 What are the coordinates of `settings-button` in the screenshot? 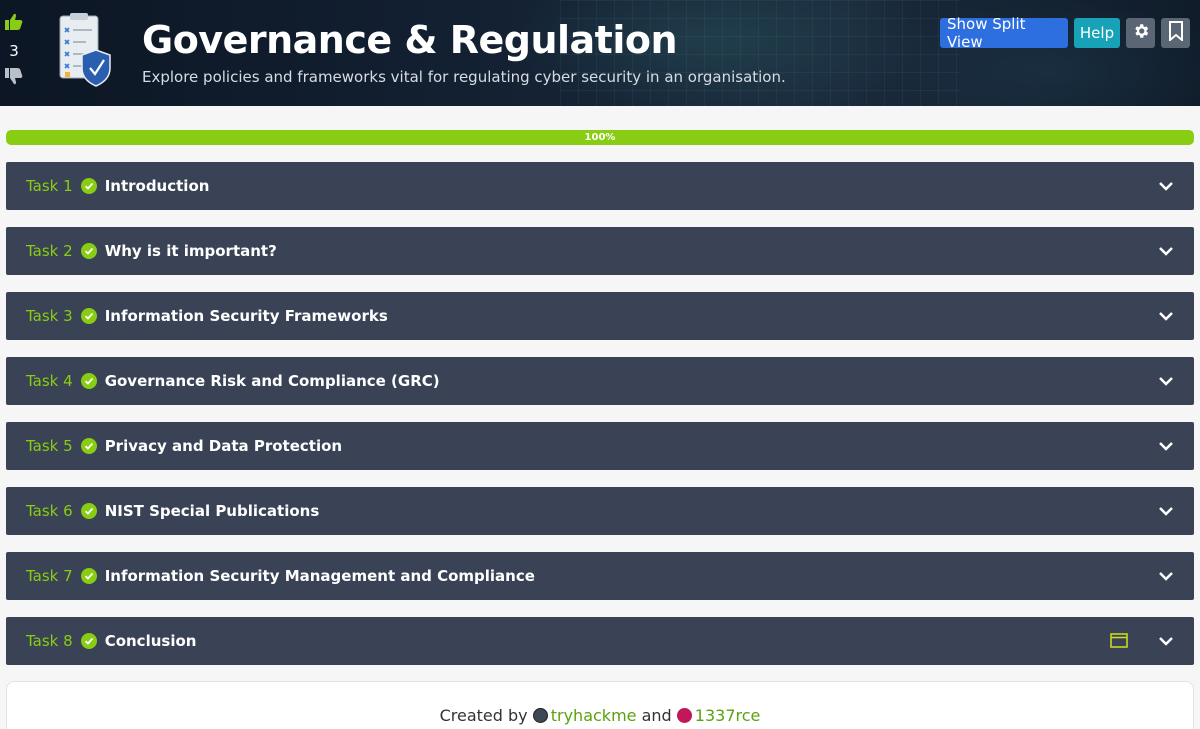 It's located at (1140, 33).